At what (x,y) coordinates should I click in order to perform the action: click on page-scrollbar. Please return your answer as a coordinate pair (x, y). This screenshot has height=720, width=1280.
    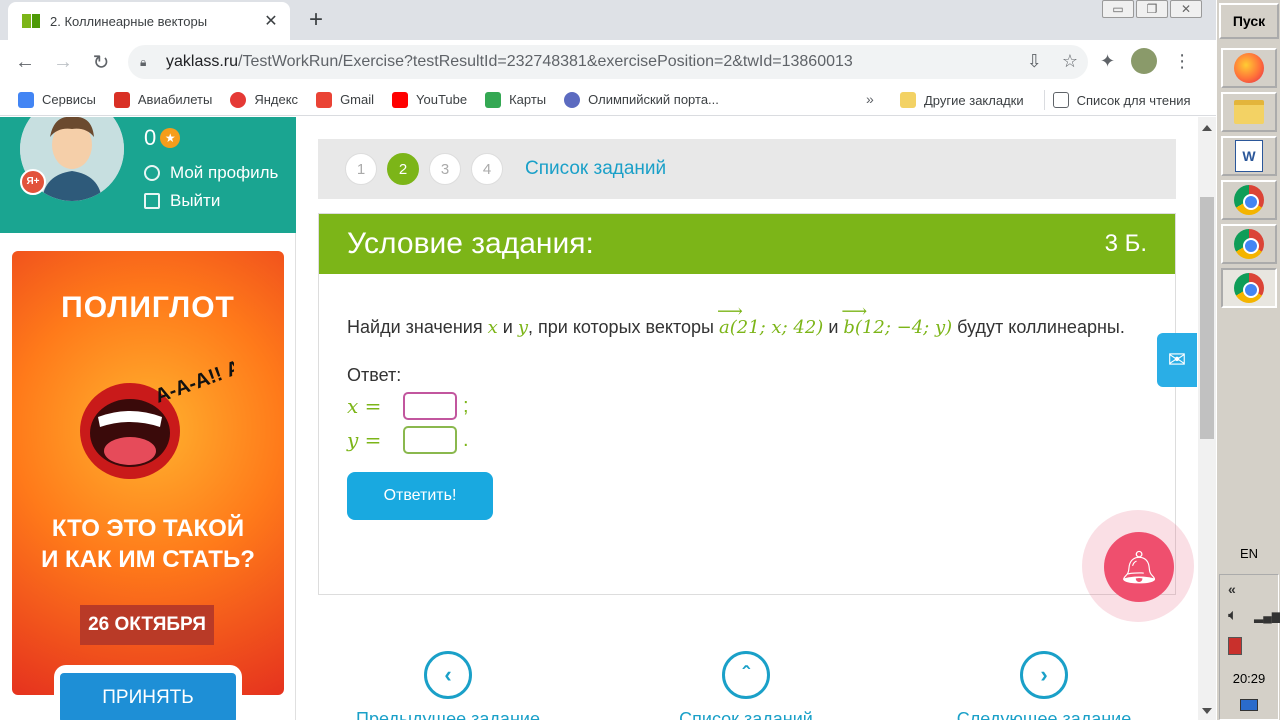
    Looking at the image, I should click on (1207, 418).